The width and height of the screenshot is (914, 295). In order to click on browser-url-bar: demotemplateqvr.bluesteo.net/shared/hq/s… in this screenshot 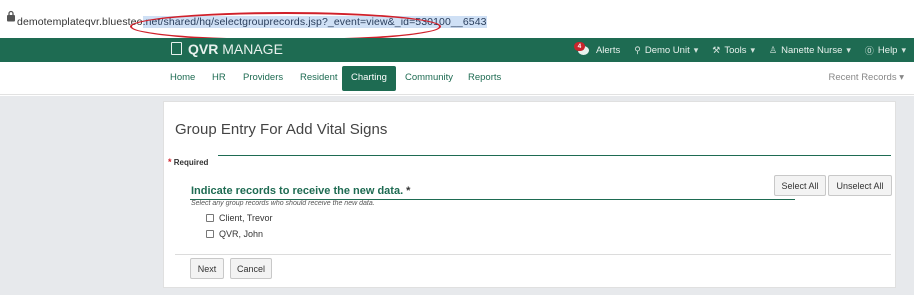, I will do `click(457, 20)`.